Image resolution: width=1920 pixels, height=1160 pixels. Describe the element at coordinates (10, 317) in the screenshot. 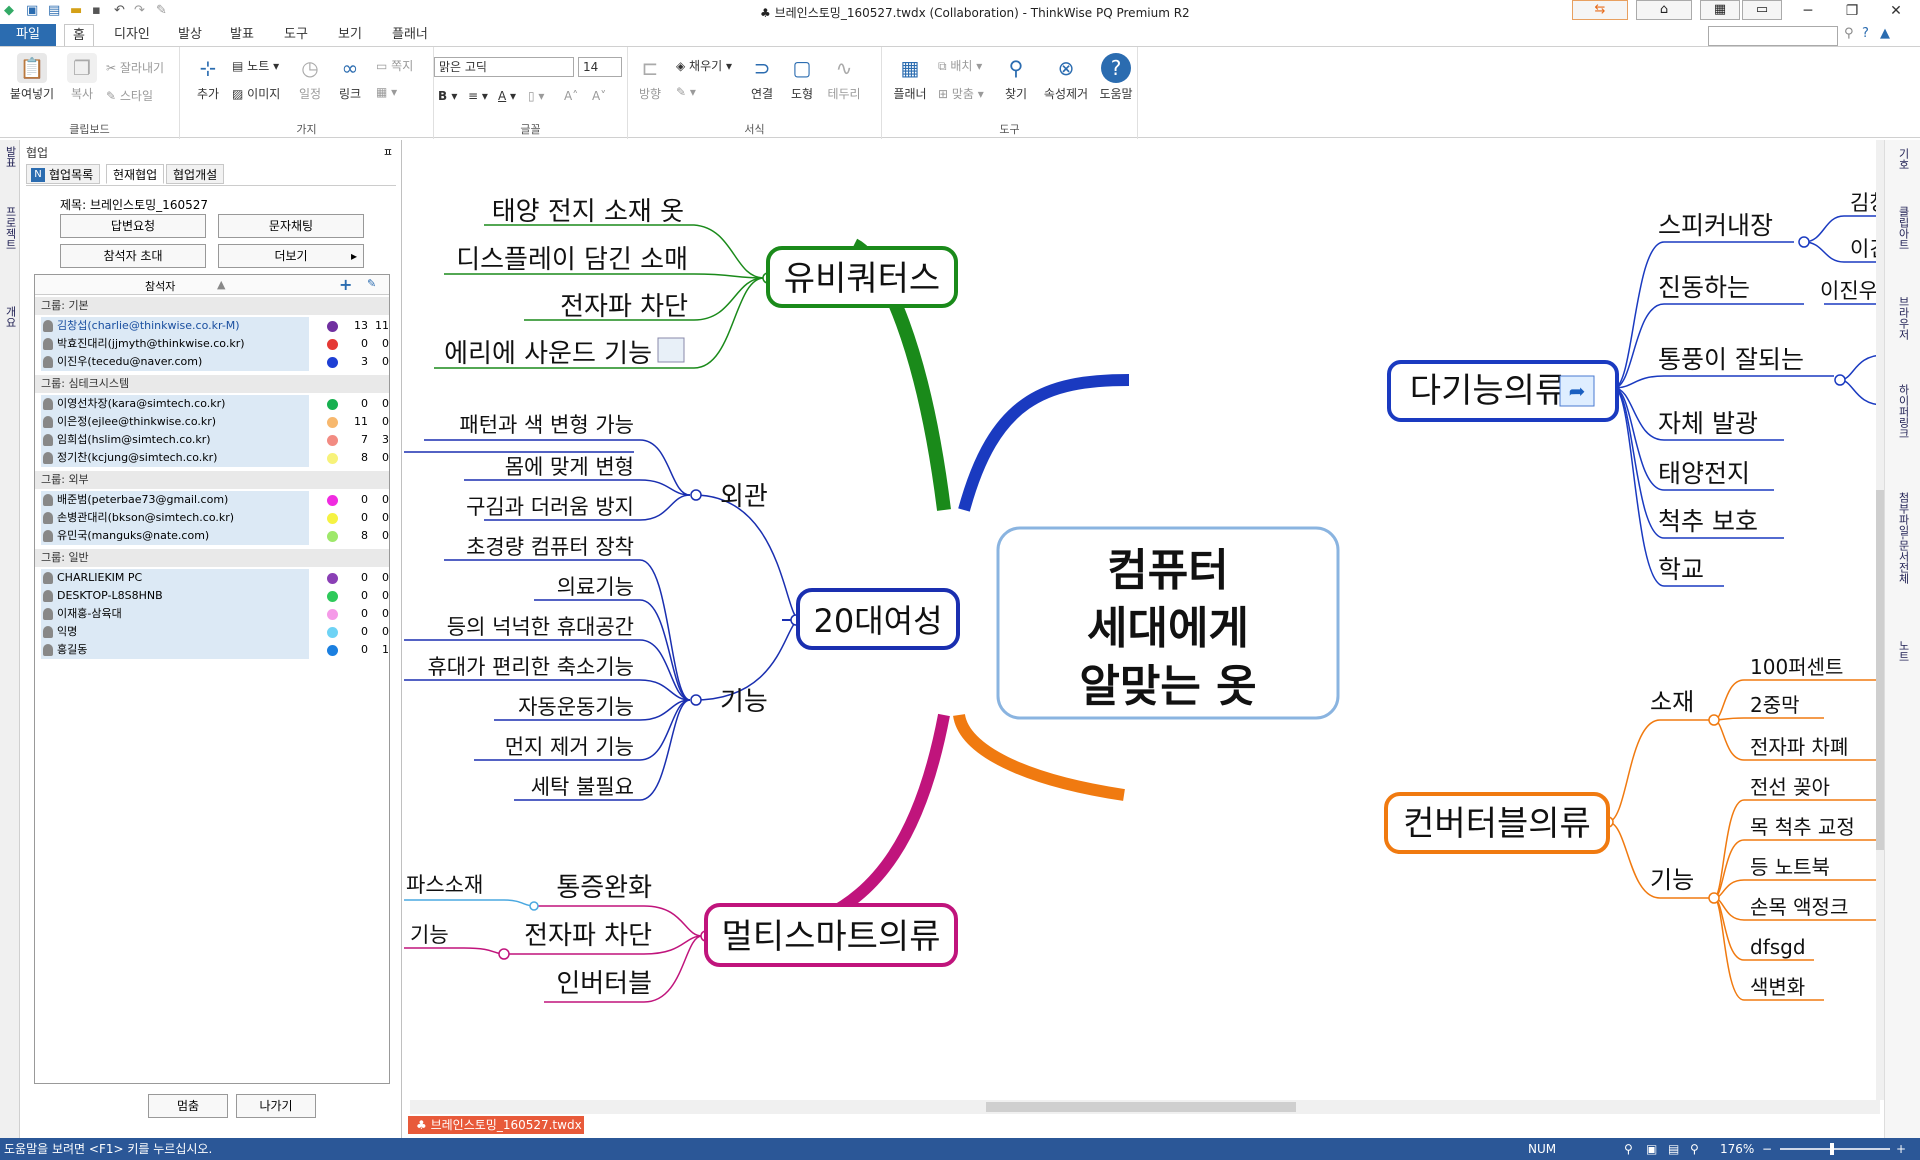

I see `side-tab-outline: 개요` at that location.